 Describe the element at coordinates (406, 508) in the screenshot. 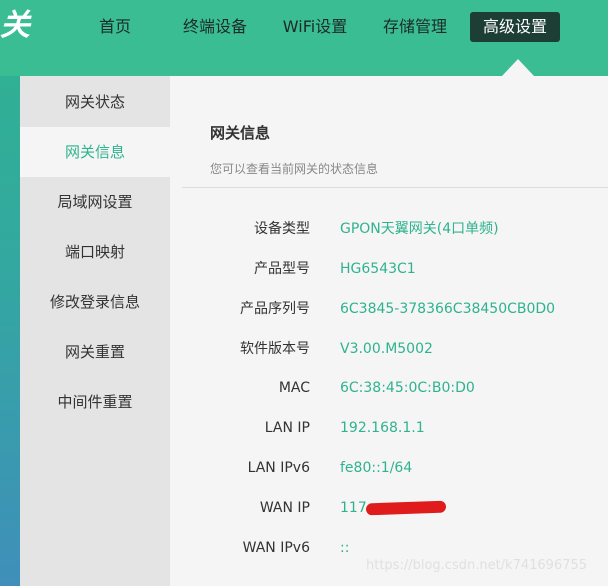

I see `redaction-mark` at that location.